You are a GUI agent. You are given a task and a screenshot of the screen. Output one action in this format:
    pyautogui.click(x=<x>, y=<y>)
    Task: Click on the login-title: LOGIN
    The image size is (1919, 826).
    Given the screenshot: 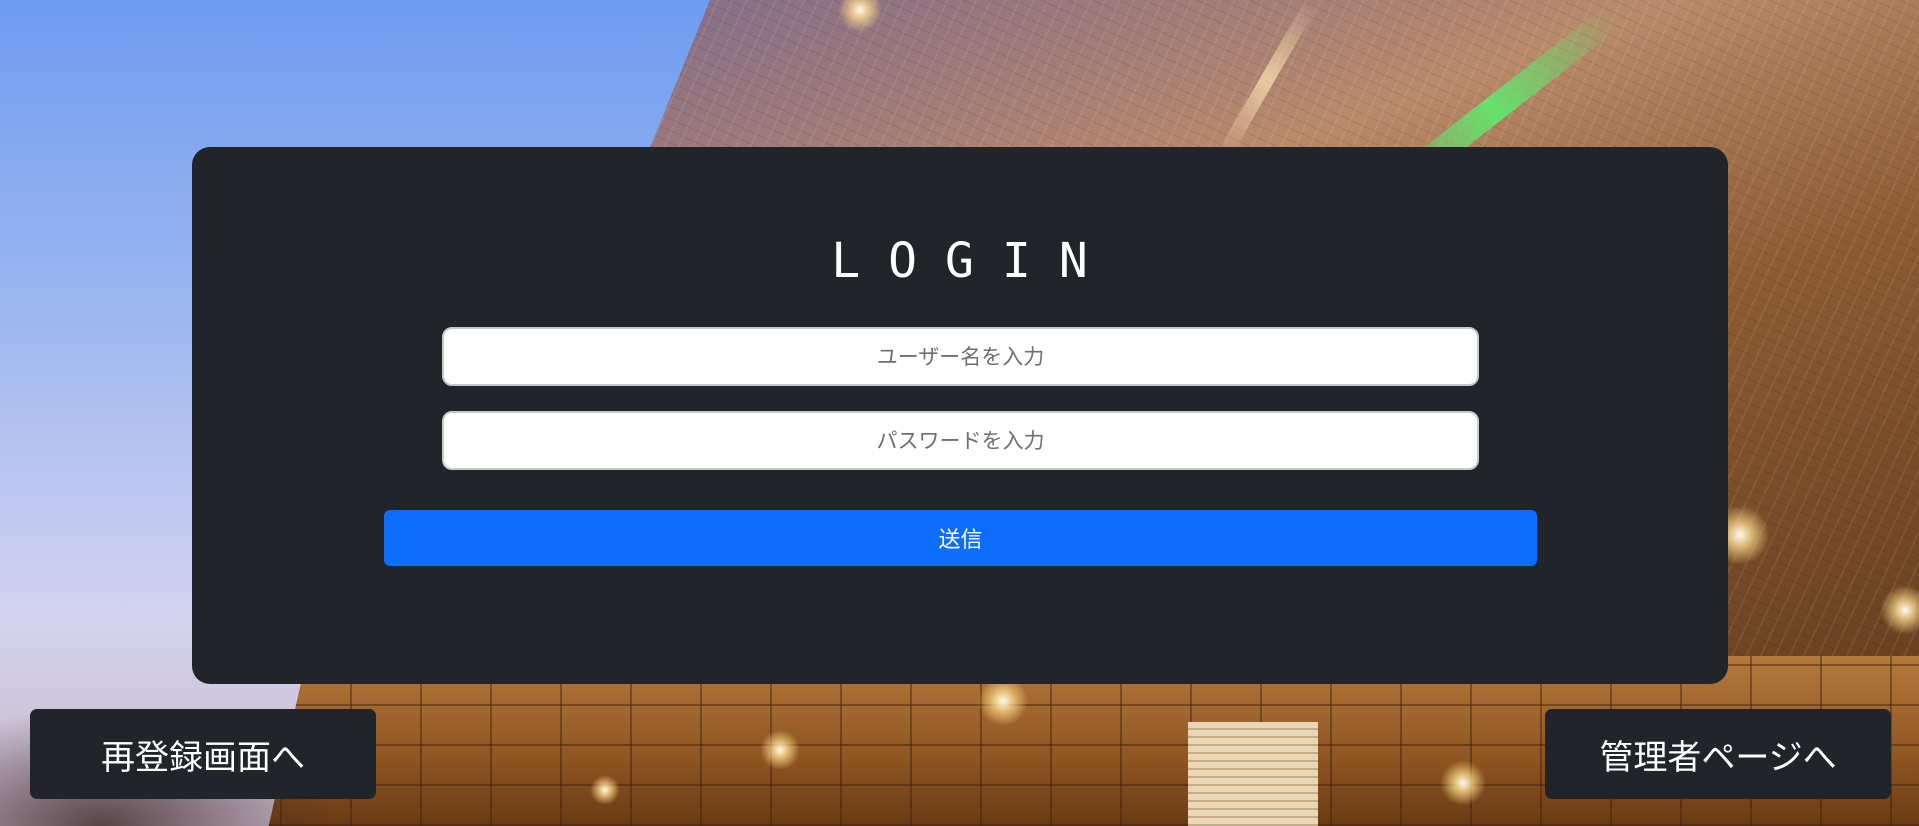 What is the action you would take?
    pyautogui.click(x=973, y=261)
    